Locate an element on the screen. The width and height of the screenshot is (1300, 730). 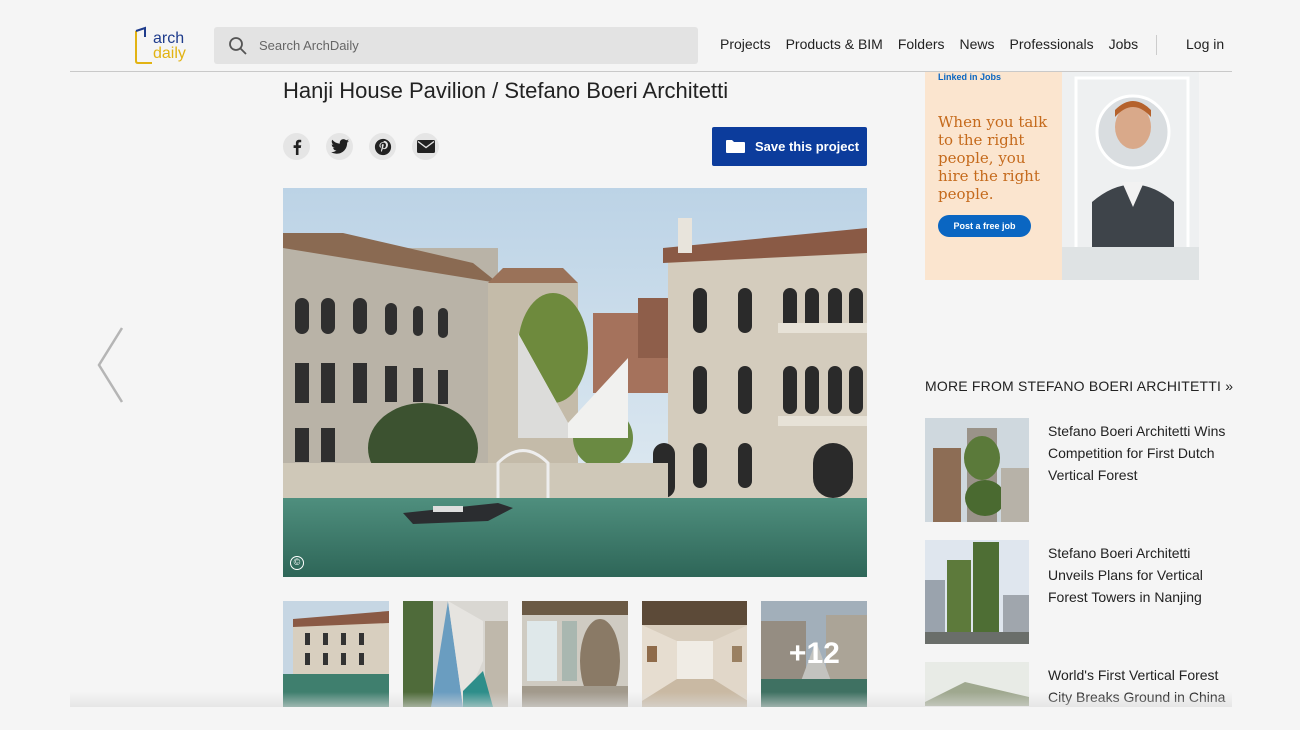
ad-cta-button: Post a free job is located at coordinates (984, 226).